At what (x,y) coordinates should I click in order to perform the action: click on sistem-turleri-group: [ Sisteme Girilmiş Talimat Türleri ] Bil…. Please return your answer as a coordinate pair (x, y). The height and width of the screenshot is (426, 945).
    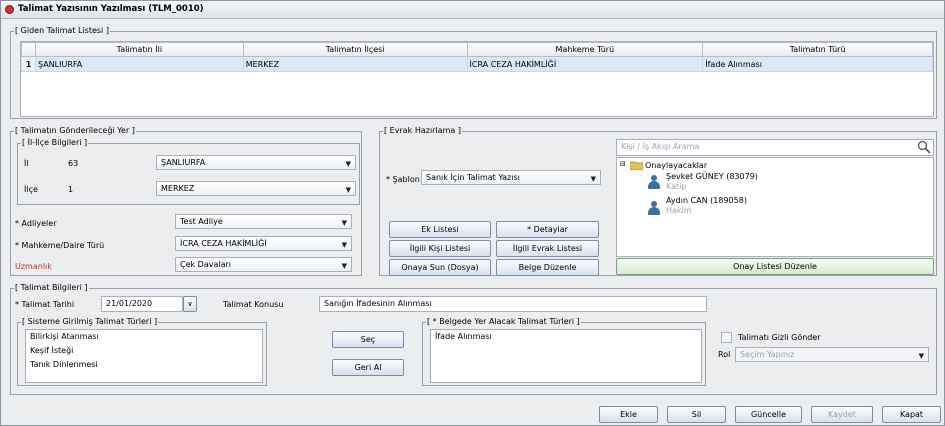
    Looking at the image, I should click on (142, 351).